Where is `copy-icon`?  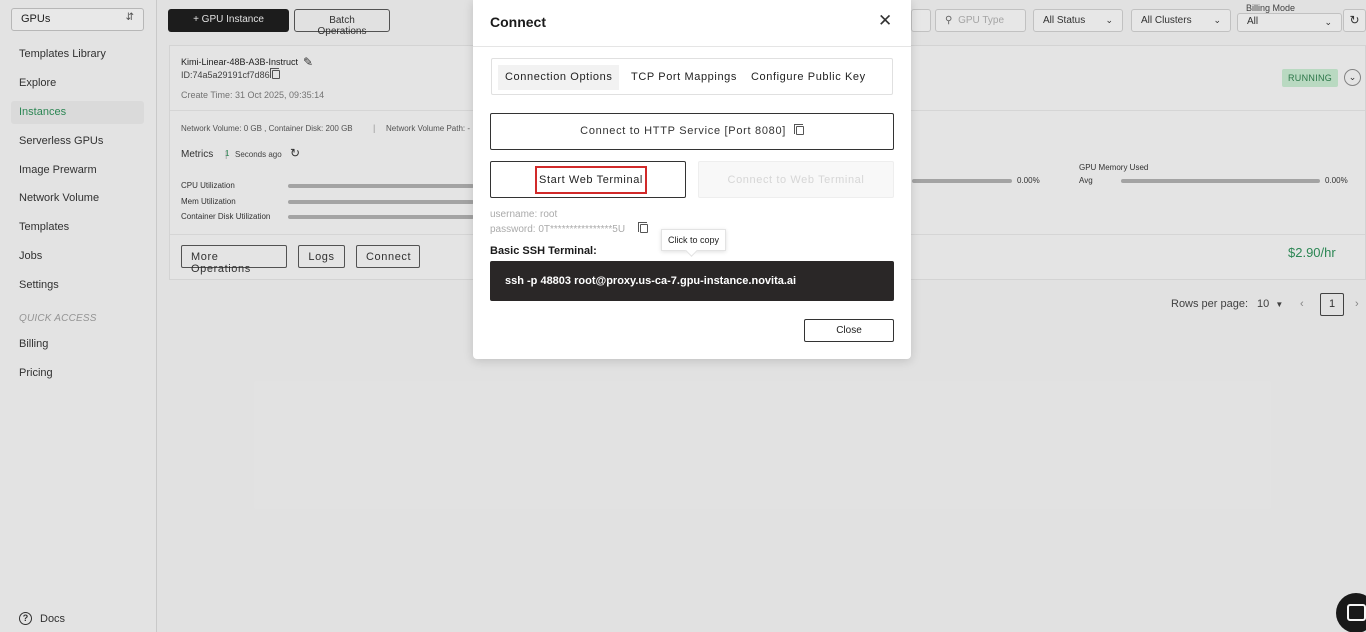
copy-icon is located at coordinates (798, 129).